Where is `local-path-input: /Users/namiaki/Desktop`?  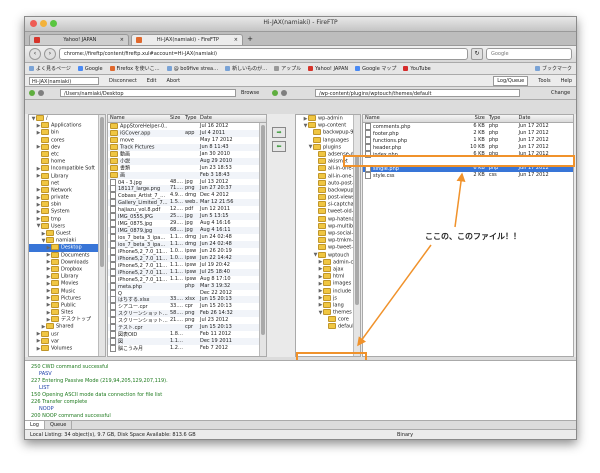
local-path-input: /Users/namiaki/Desktop is located at coordinates (148, 93).